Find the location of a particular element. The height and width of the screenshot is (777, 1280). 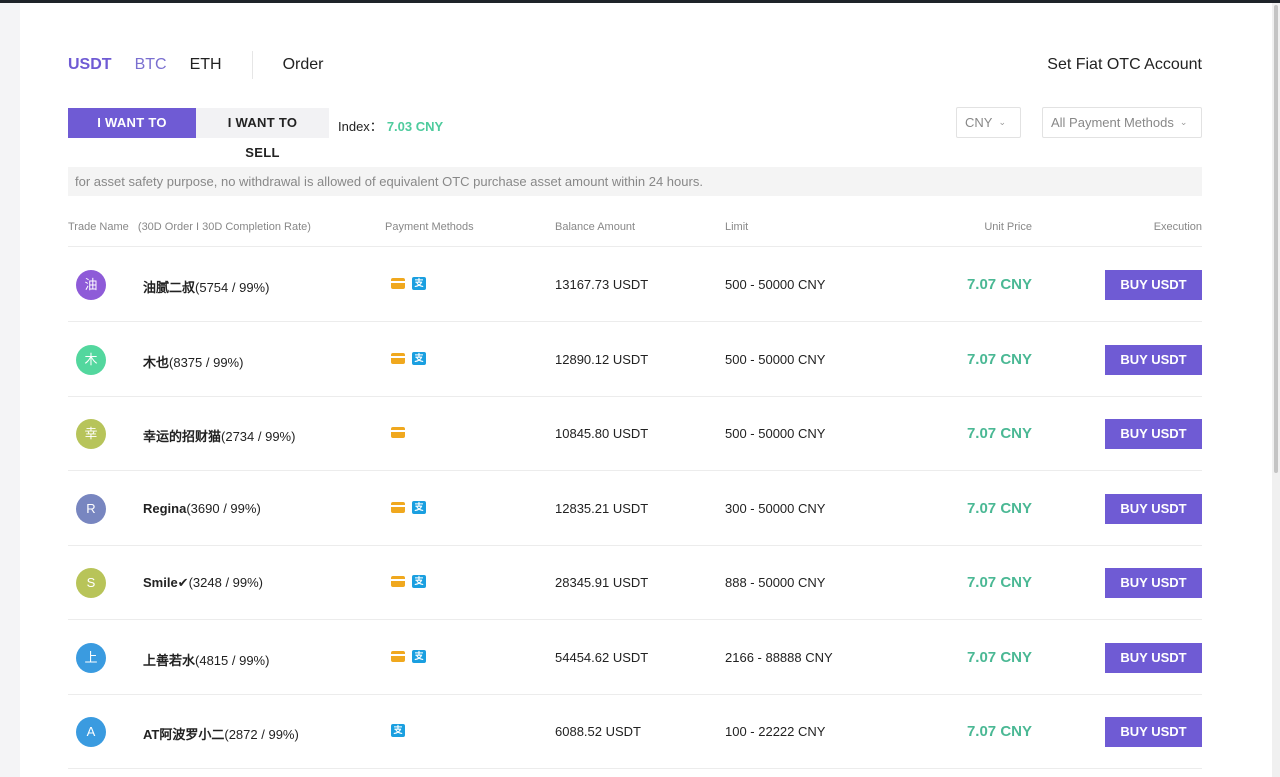

col-limit: Limit is located at coordinates (737, 227).